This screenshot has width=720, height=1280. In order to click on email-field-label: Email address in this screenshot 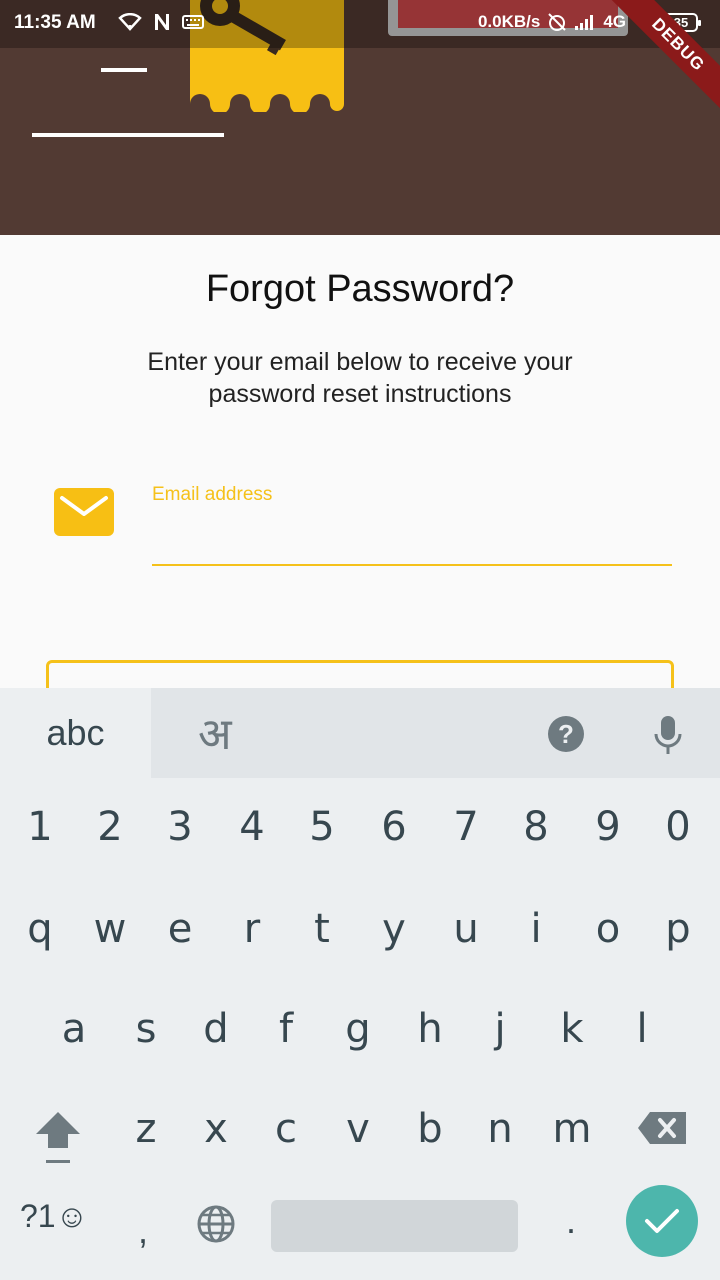, I will do `click(212, 494)`.